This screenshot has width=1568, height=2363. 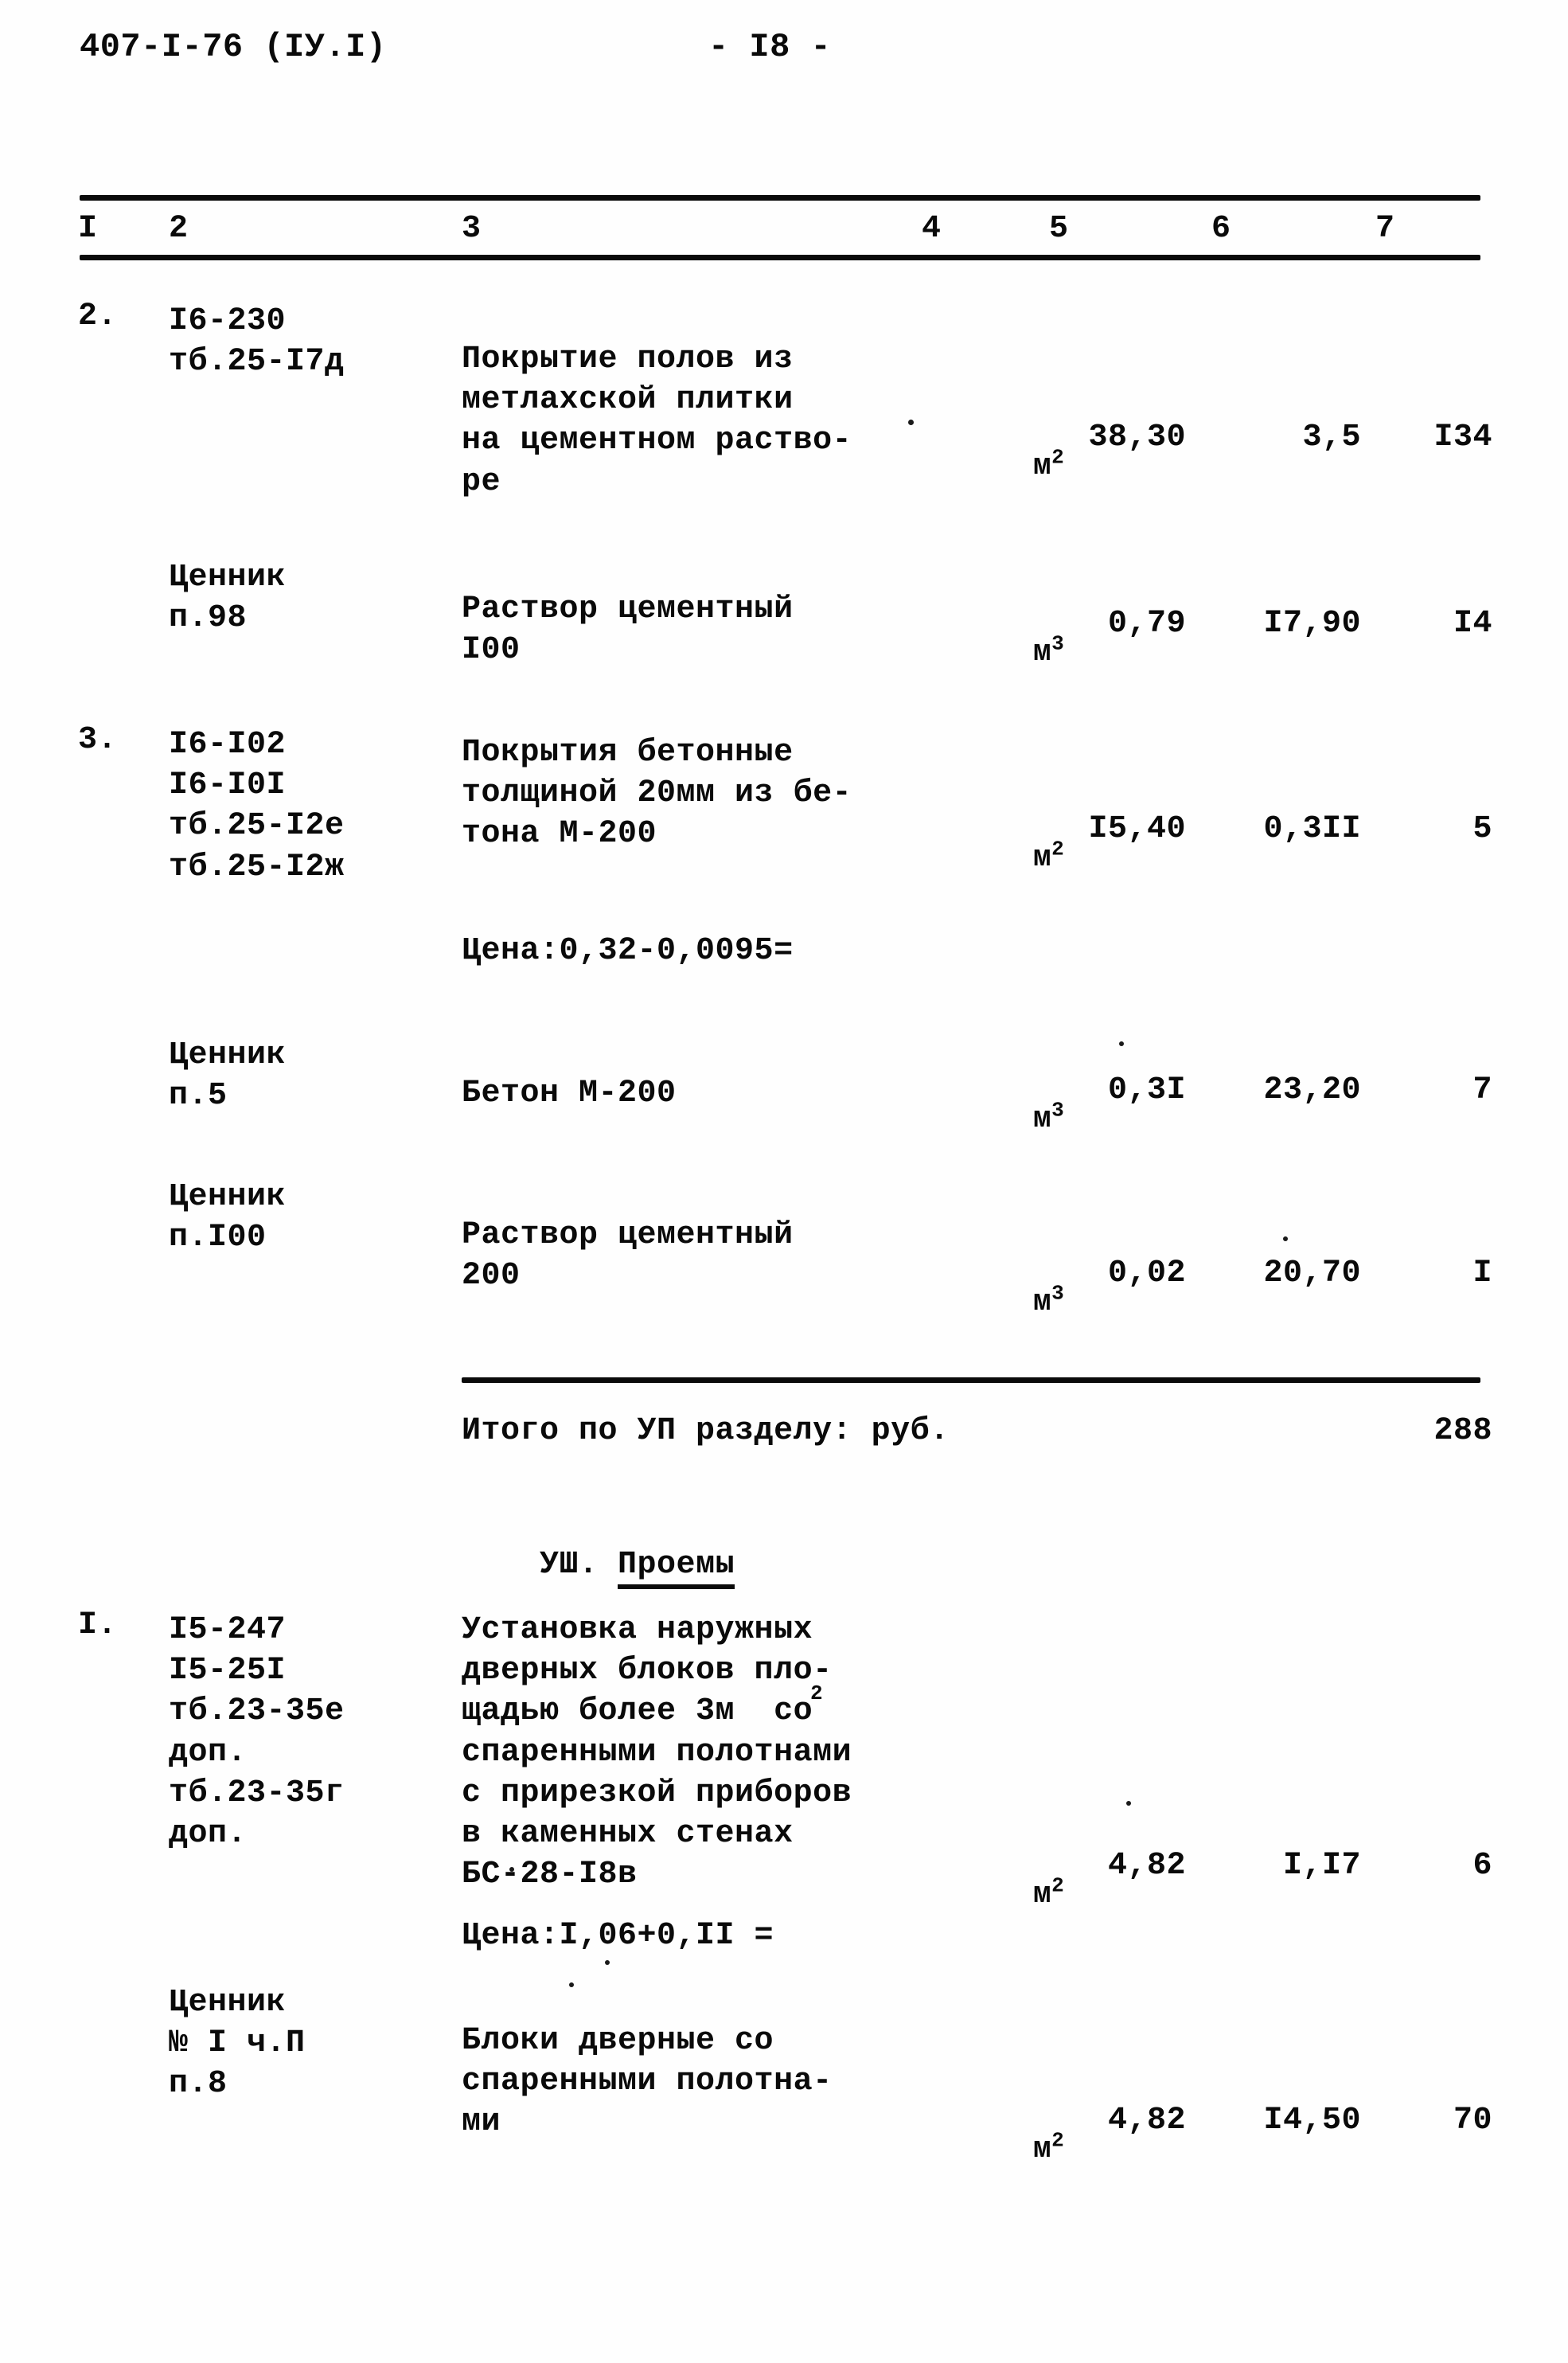 I want to click on table-row: Ценник п.5 Бетон М-200 м3 0,3I 23,20 7, so click(x=784, y=1085).